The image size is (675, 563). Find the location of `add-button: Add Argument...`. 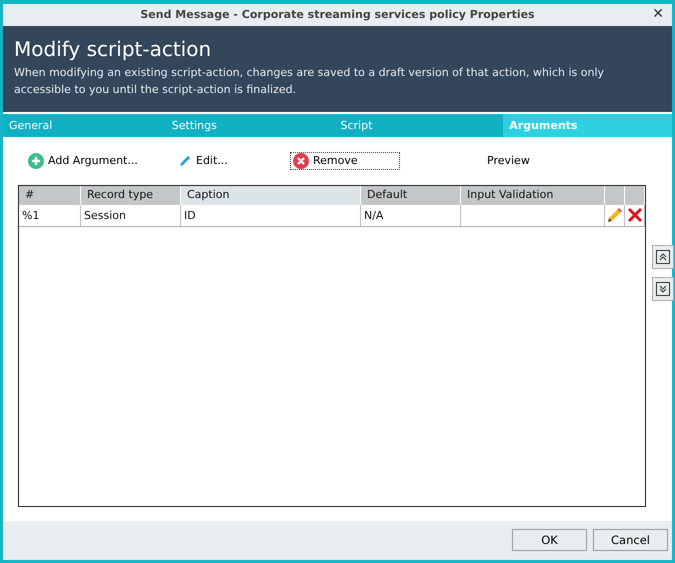

add-button: Add Argument... is located at coordinates (100, 161).